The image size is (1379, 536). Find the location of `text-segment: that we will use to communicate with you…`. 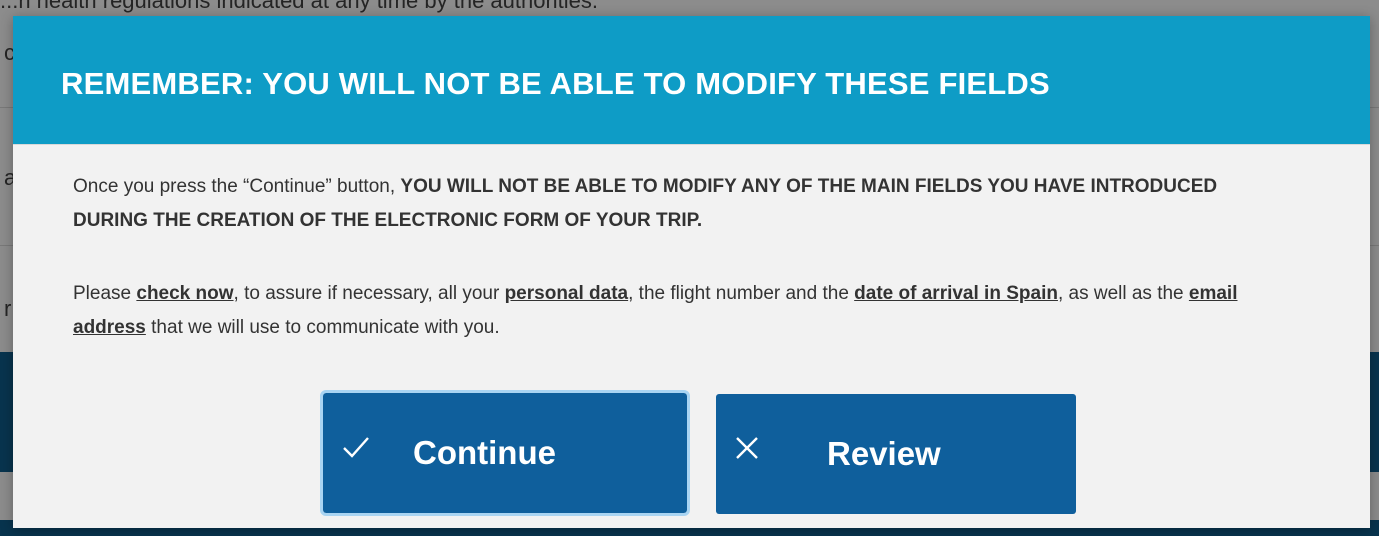

text-segment: that we will use to communicate with you… is located at coordinates (322, 327).